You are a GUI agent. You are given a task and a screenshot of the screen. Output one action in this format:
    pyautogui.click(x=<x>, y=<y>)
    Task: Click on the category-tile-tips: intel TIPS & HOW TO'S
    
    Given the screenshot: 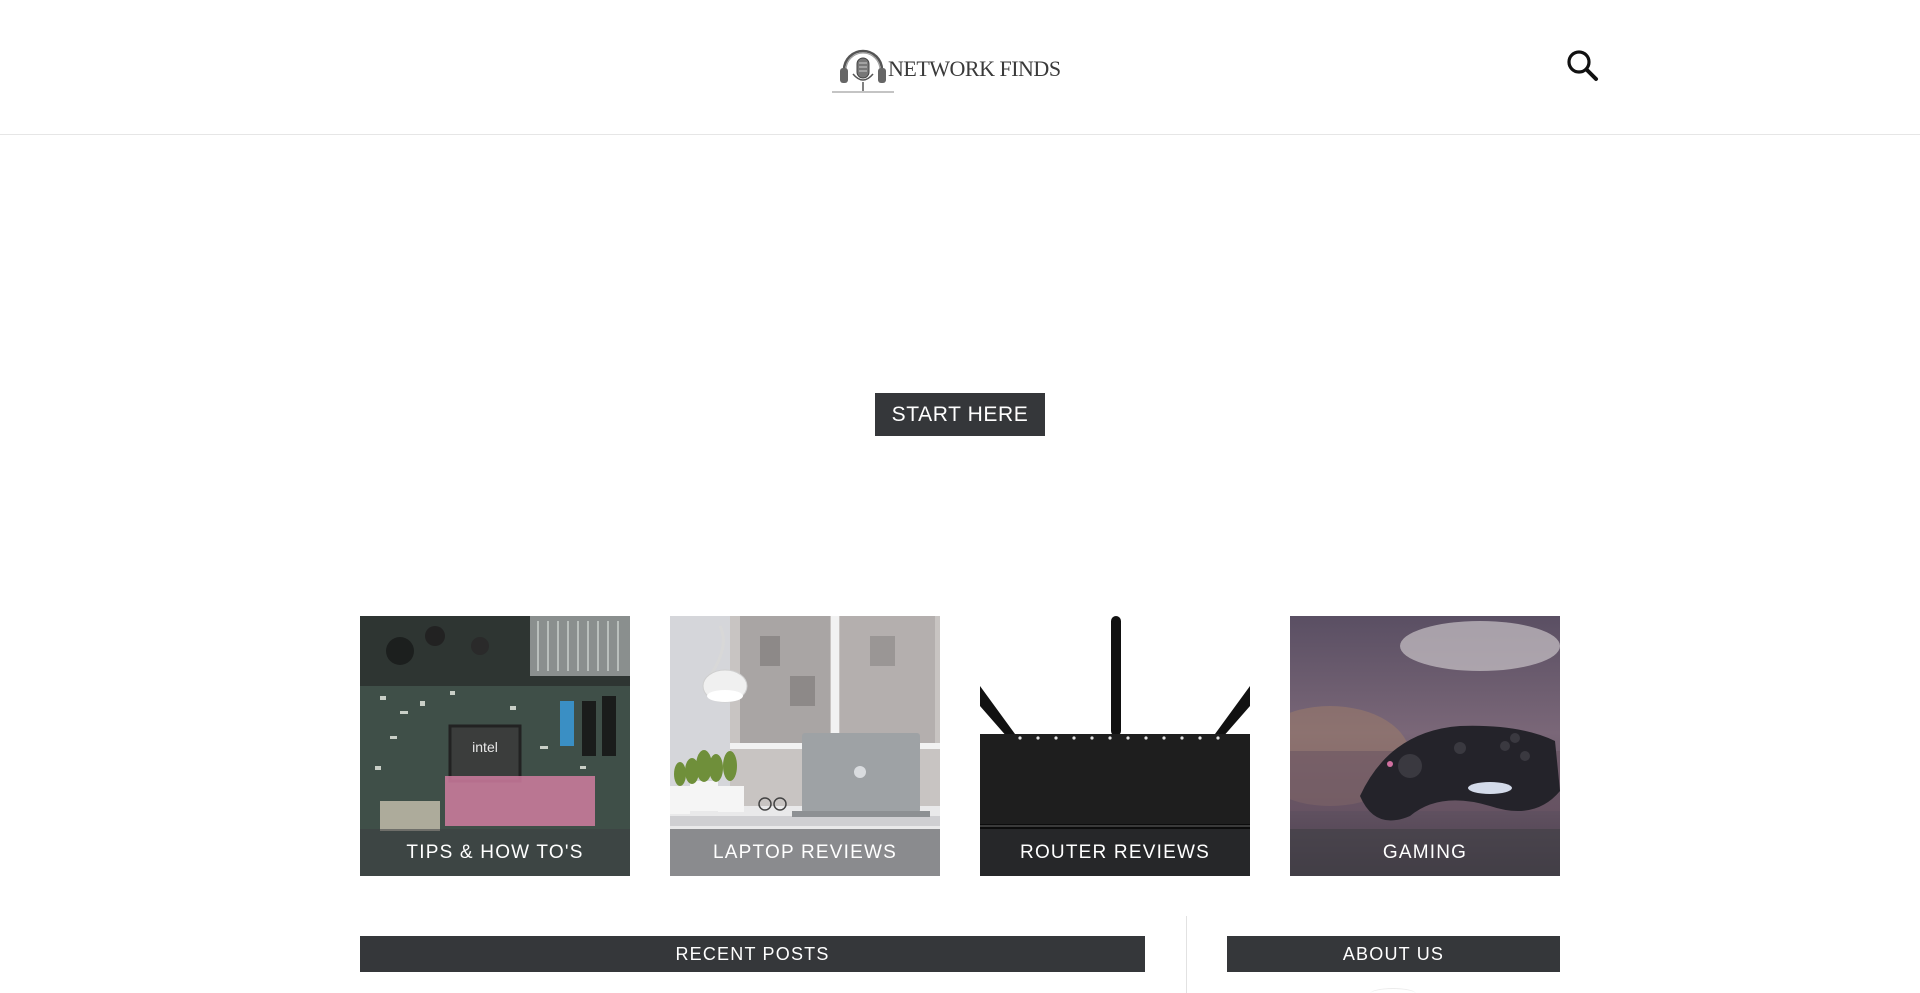 What is the action you would take?
    pyautogui.click(x=495, y=746)
    